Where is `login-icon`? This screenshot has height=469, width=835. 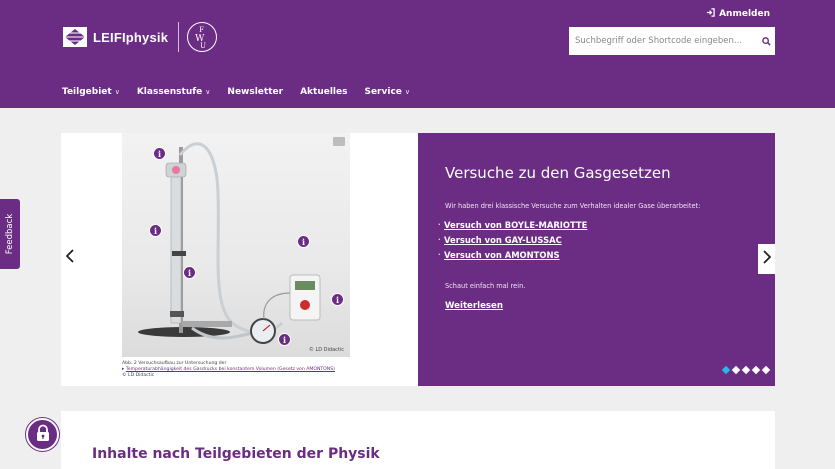
login-icon is located at coordinates (710, 14).